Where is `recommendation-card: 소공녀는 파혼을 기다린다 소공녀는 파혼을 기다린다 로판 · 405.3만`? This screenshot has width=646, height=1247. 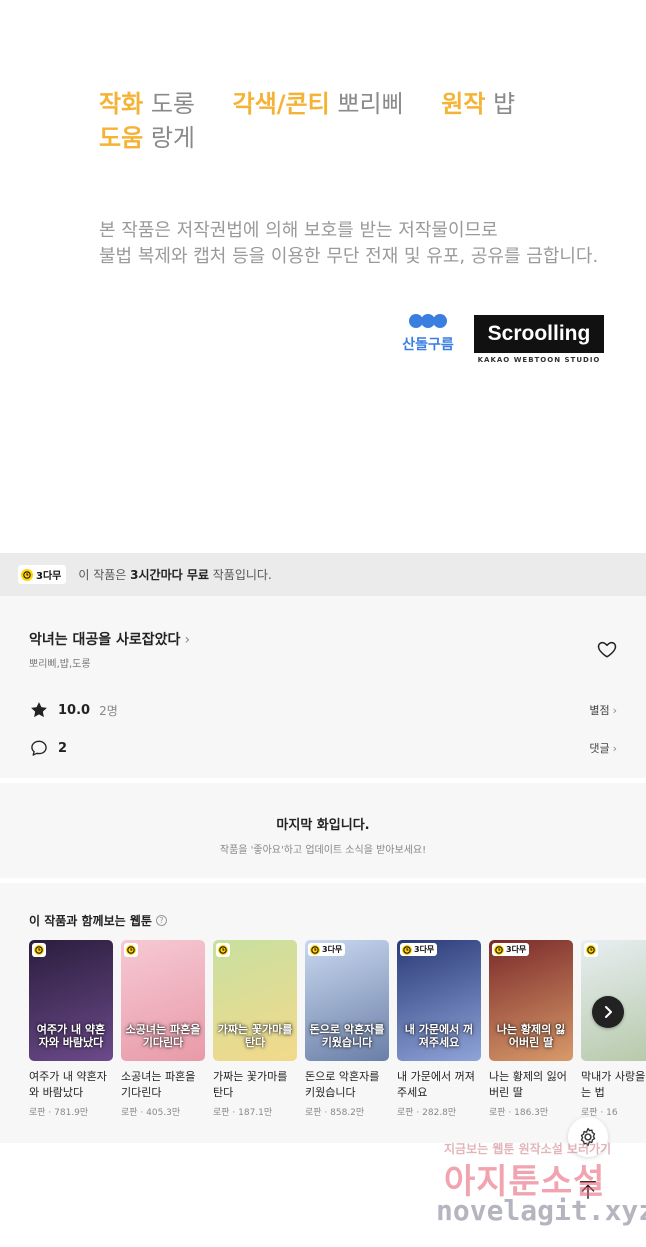
recommendation-card: 소공녀는 파혼을 기다린다 소공녀는 파혼을 기다린다 로판 · 405.3만 is located at coordinates (164, 1029).